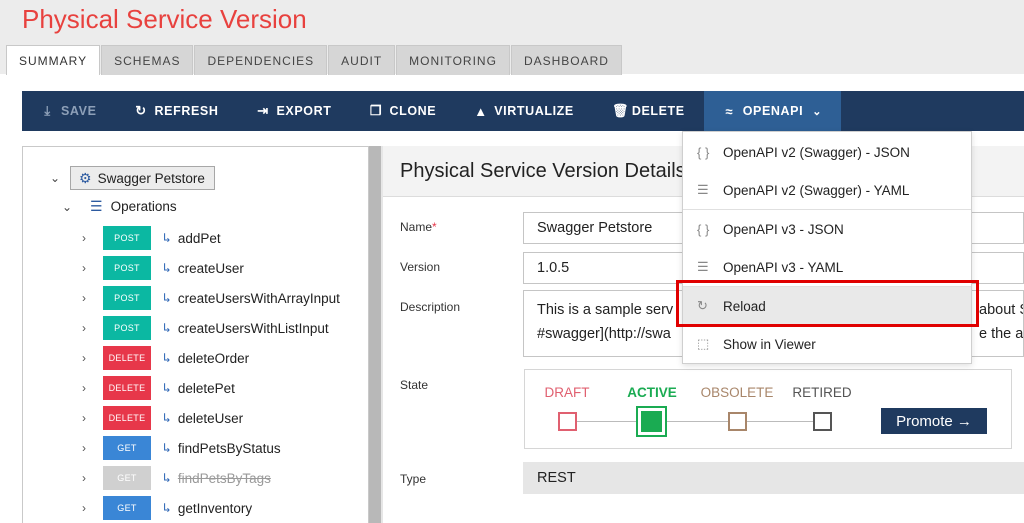 This screenshot has height=523, width=1024. I want to click on tree-root: ⌄ ⚙ Swagger Petstore, so click(131, 178).